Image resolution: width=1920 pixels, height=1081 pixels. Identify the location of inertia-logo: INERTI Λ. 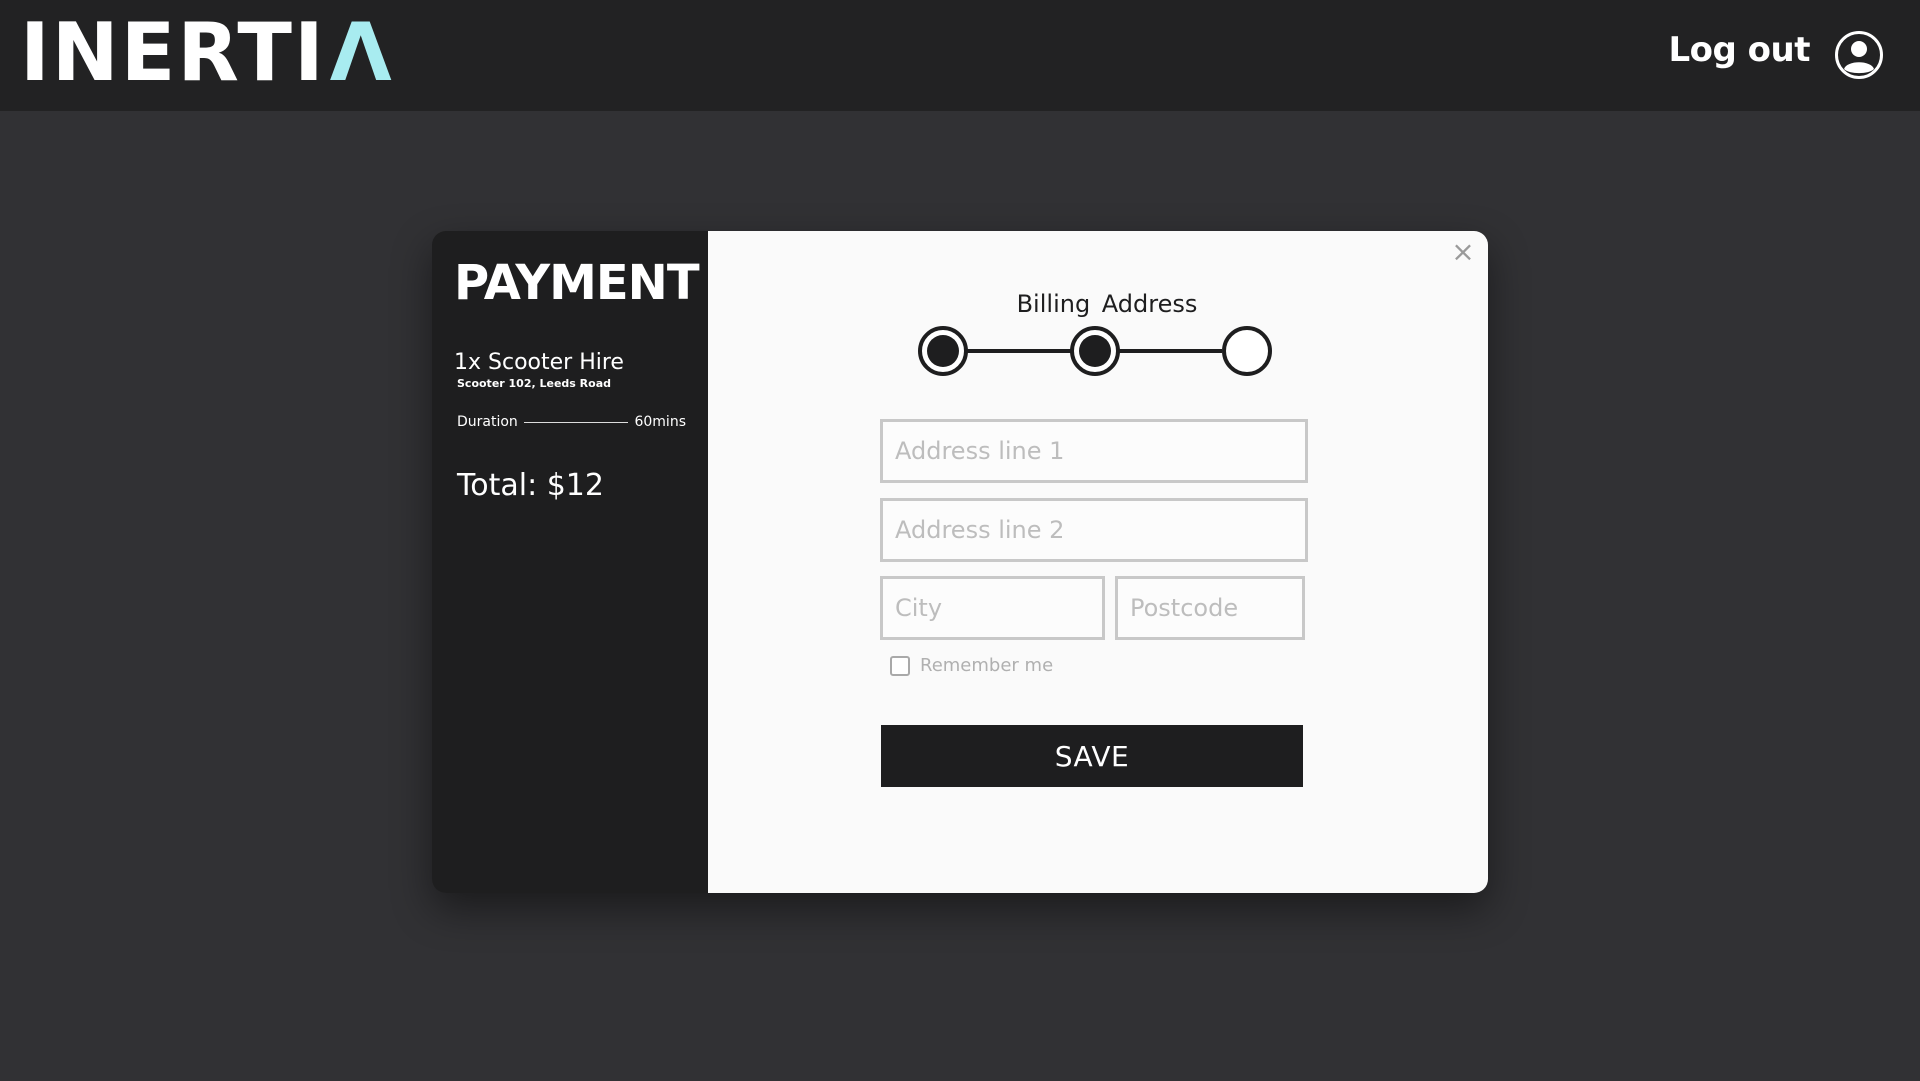
(207, 52).